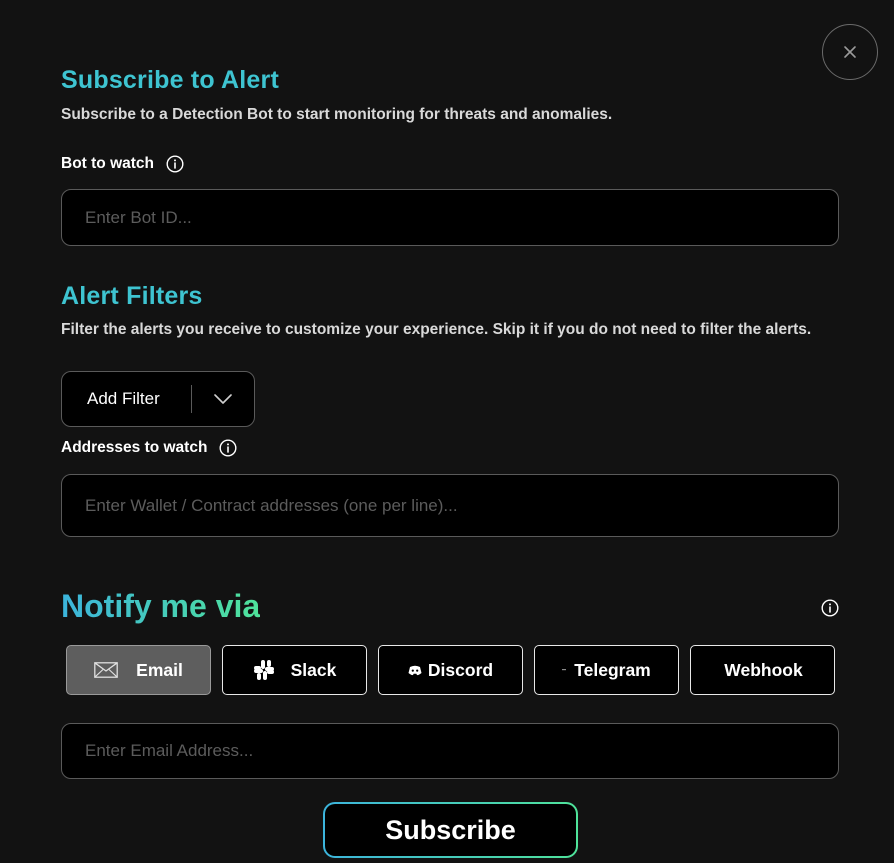  I want to click on addresses-field-label: Addresses to watch, so click(149, 448).